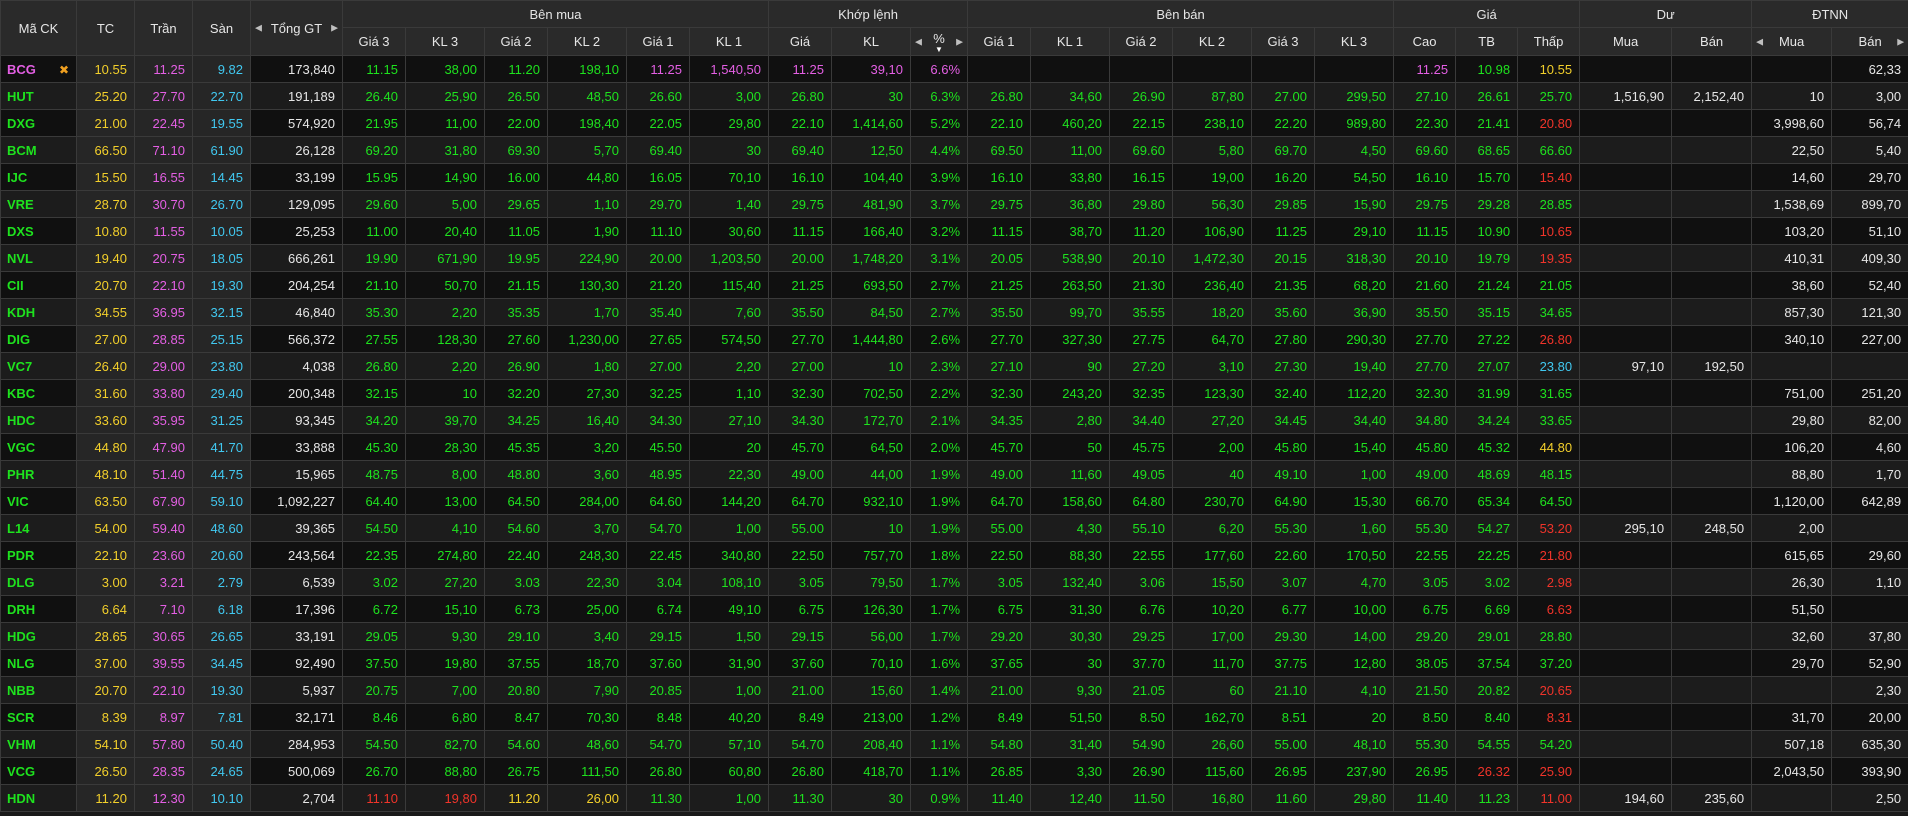  I want to click on header-sell-vol-2: KL 2, so click(1212, 41).